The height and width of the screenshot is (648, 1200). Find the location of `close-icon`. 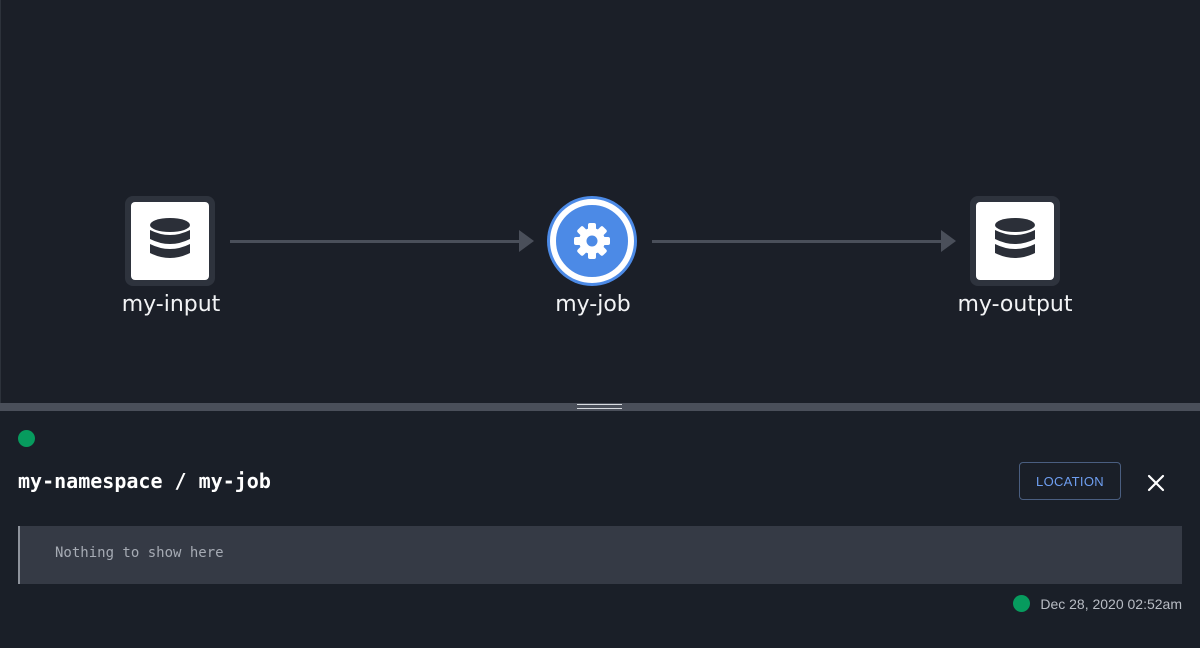

close-icon is located at coordinates (1156, 483).